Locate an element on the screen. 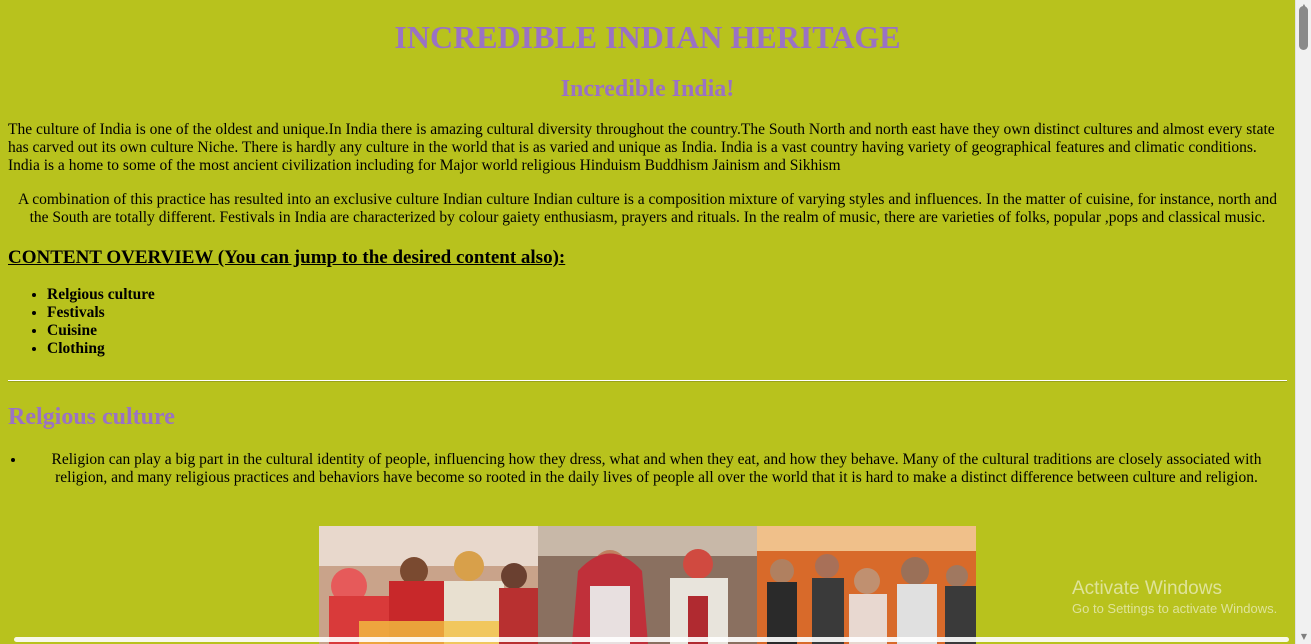  toc-link-religious-culture: Relgious culture is located at coordinates (101, 294).